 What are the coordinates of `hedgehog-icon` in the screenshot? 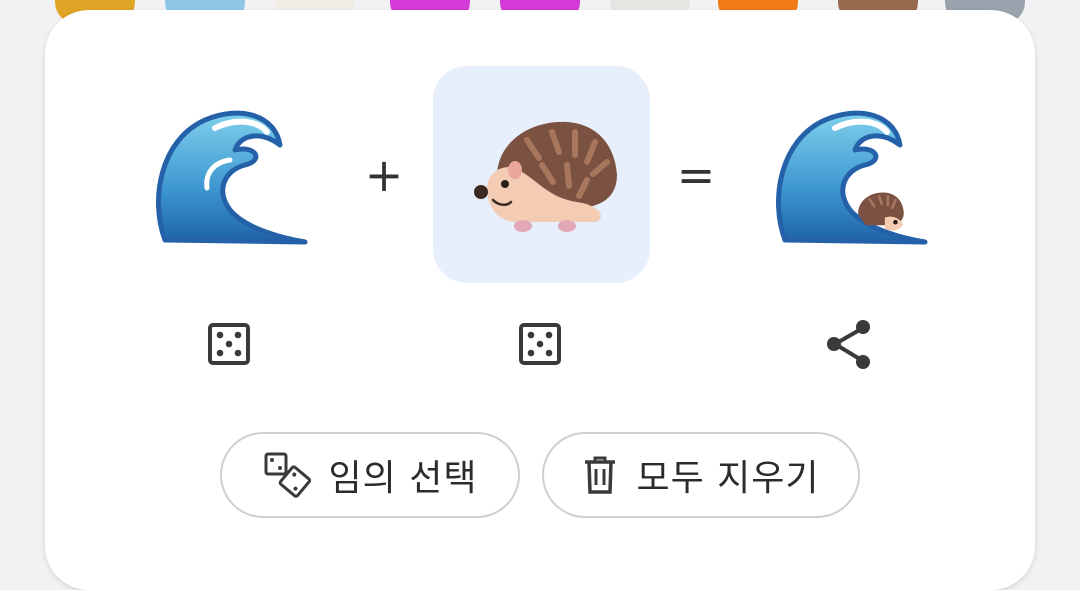 It's located at (545, 176).